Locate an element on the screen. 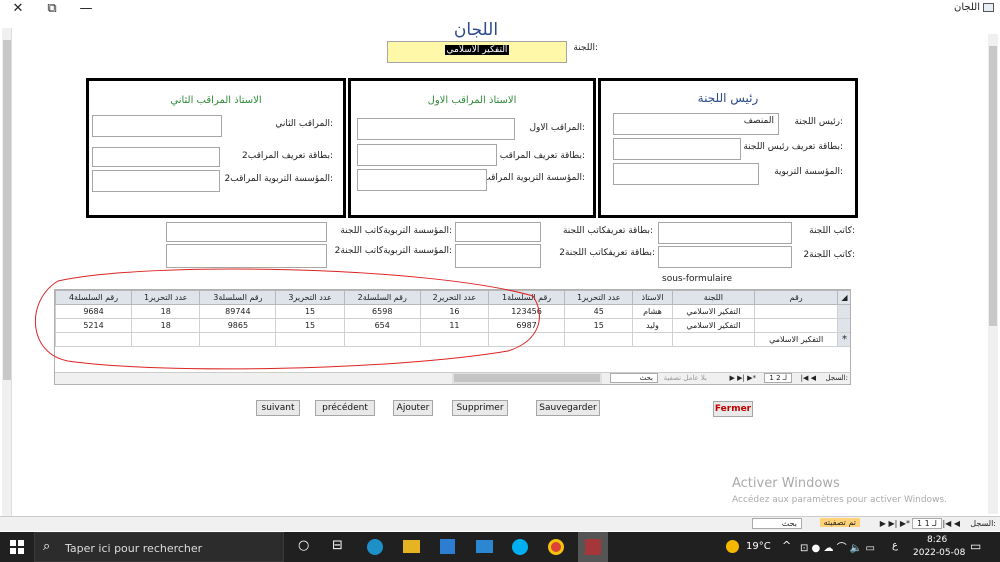  previous-button: précédent is located at coordinates (345, 408).